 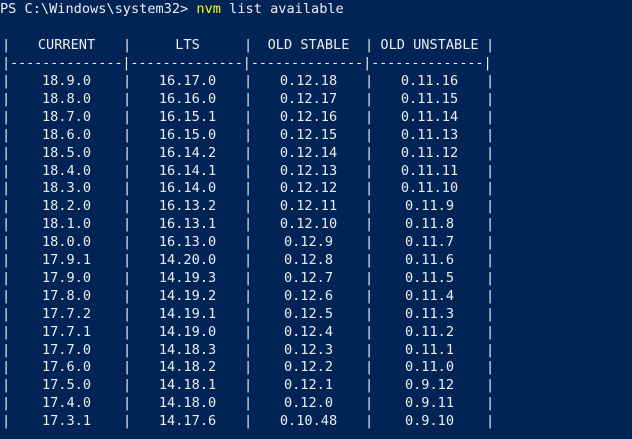 I want to click on cell-lts: 14.19.1, so click(x=187, y=313).